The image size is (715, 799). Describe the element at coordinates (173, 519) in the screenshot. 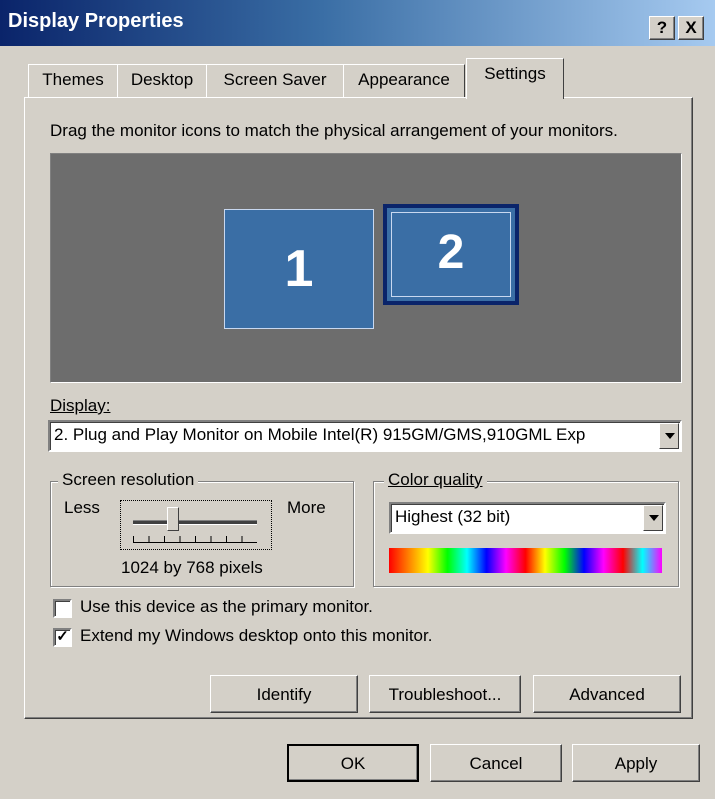

I see `slider-thumb` at that location.